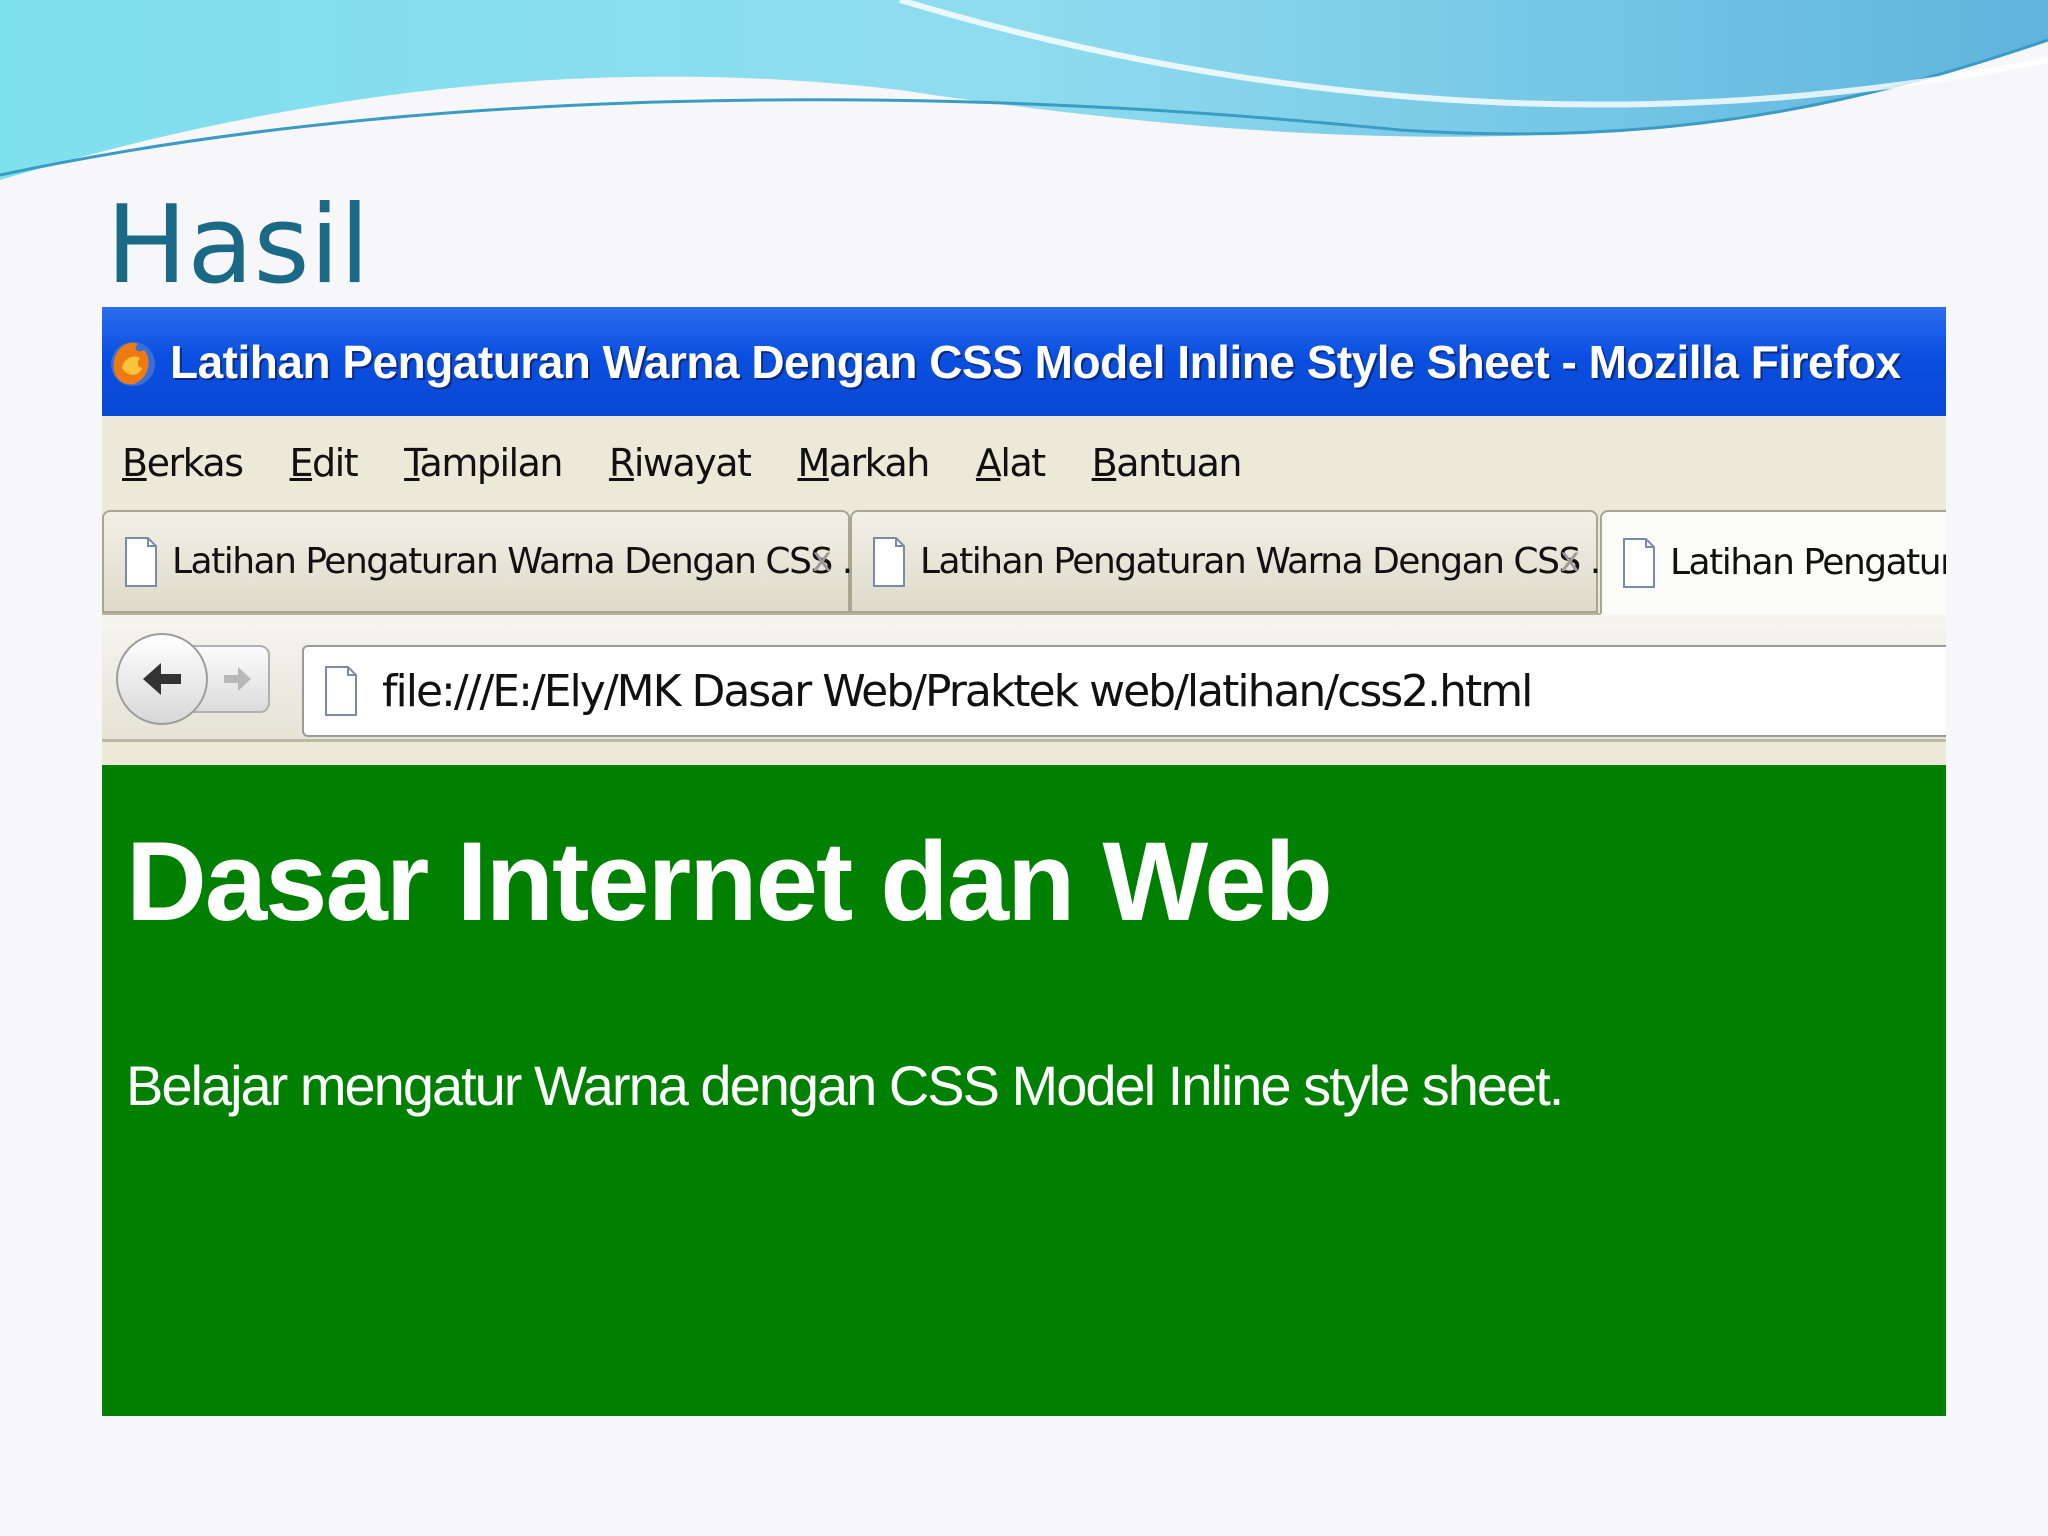 Image resolution: width=2048 pixels, height=1536 pixels. Describe the element at coordinates (133, 363) in the screenshot. I see `firefox-icon` at that location.